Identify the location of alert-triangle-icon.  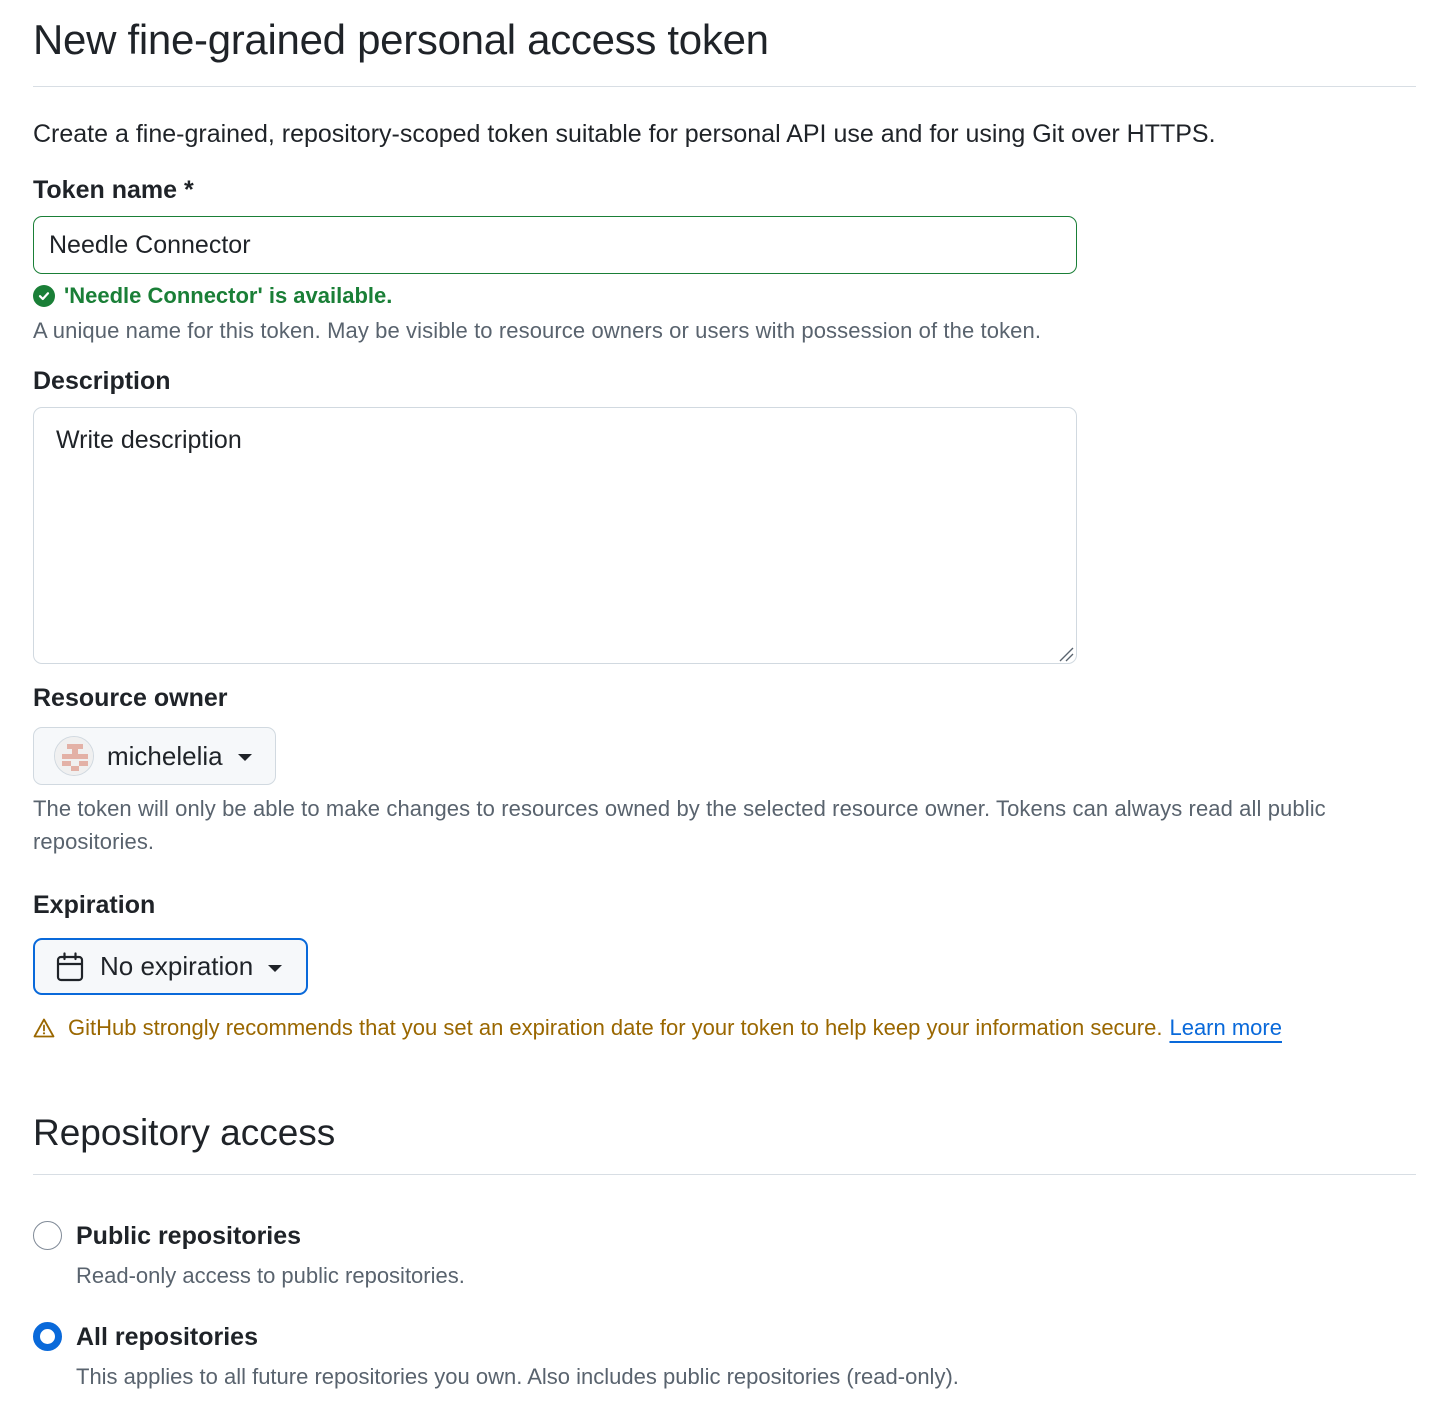
(44, 1027).